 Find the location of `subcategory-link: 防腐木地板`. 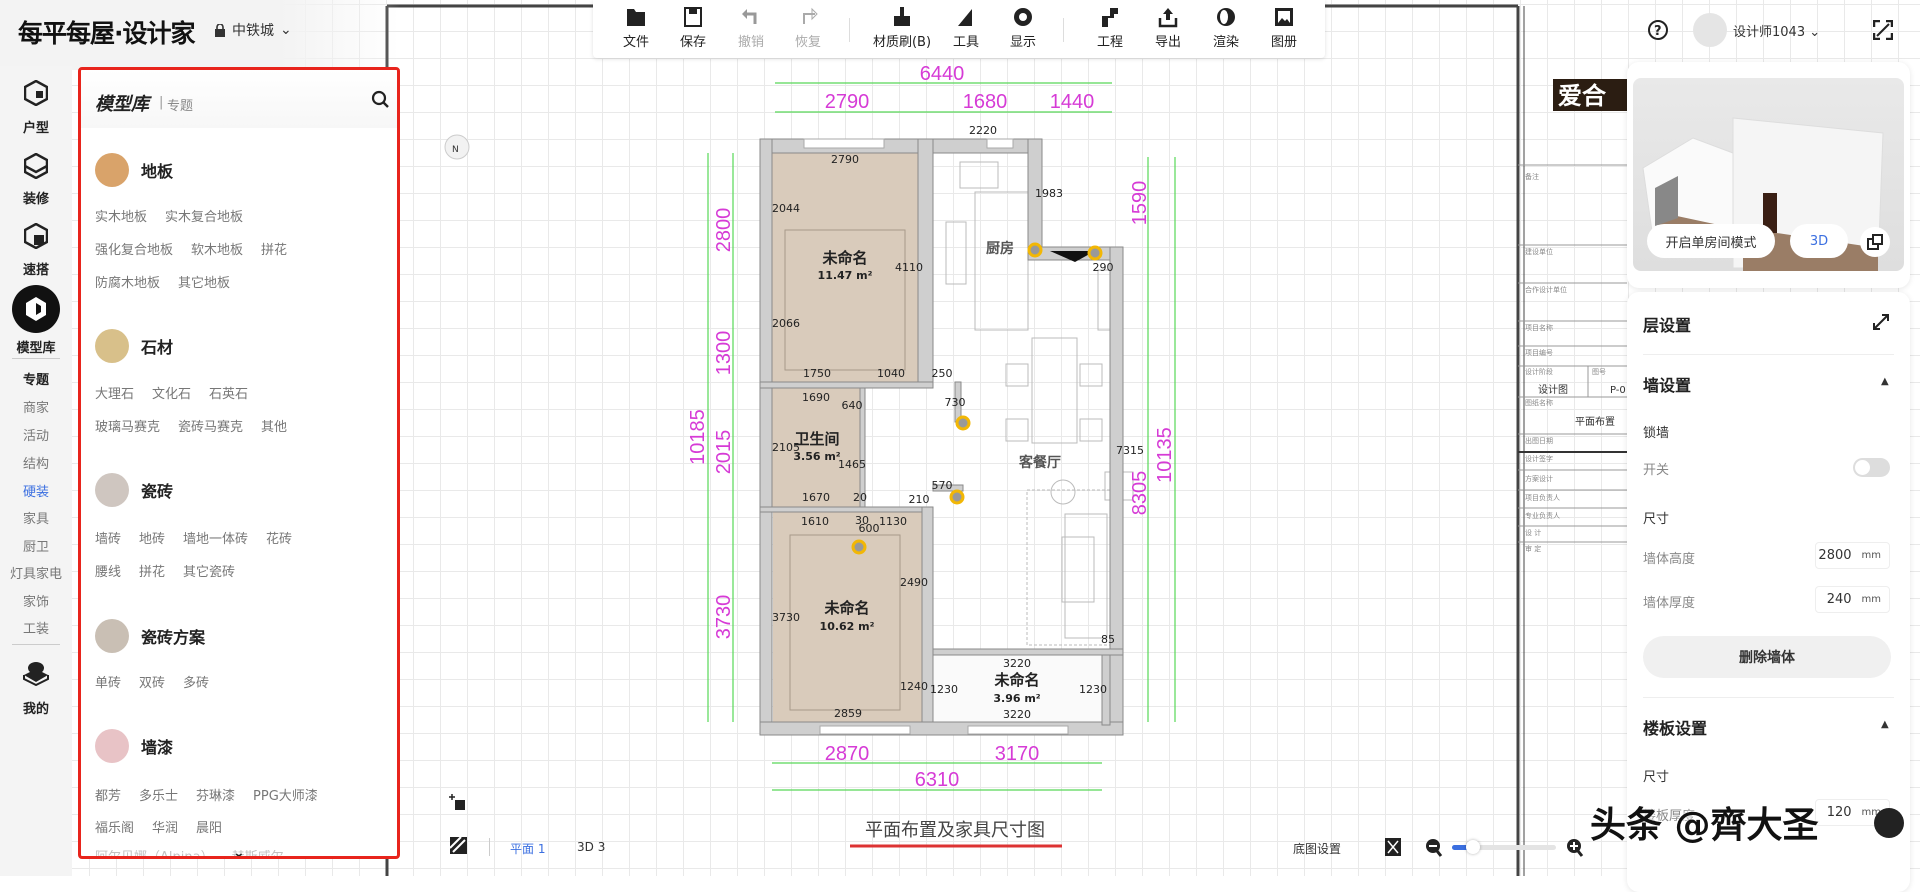

subcategory-link: 防腐木地板 is located at coordinates (127, 281).